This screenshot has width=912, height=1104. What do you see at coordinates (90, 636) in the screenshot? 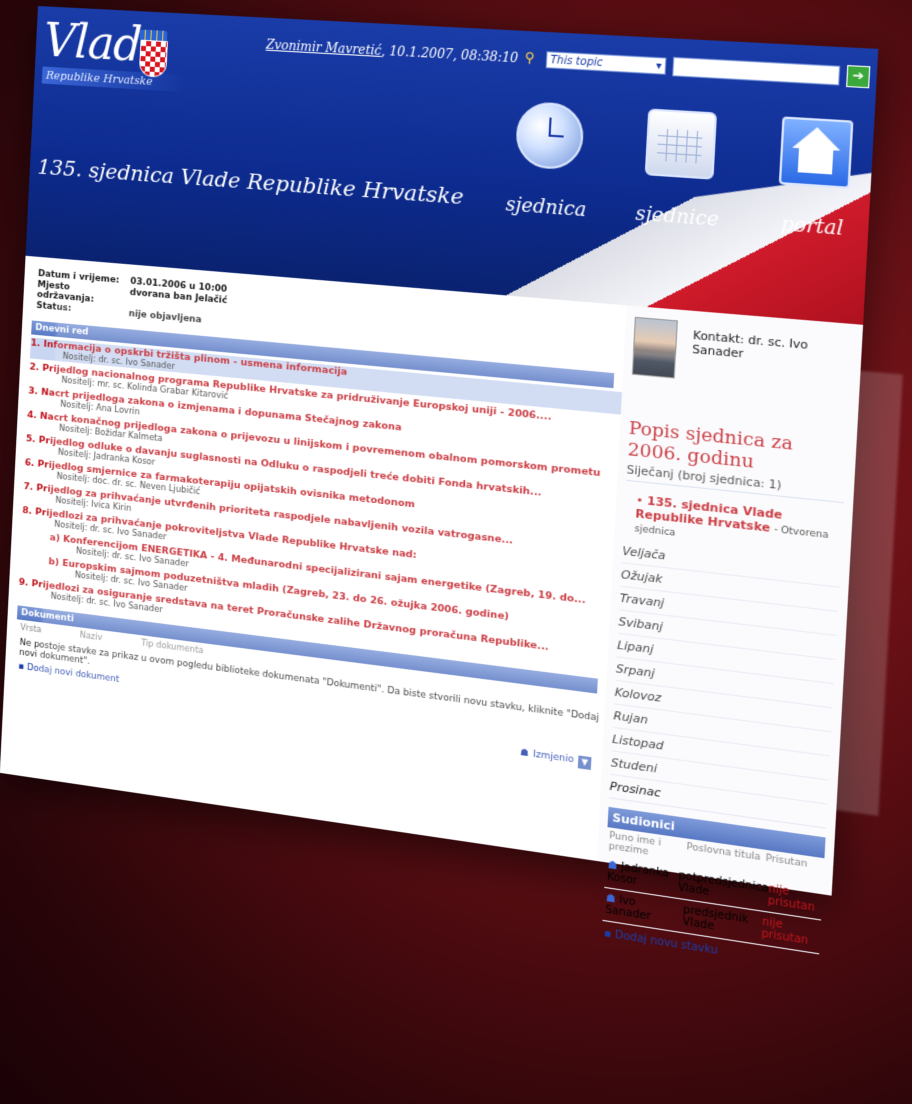
I see `col-name: Naziv` at bounding box center [90, 636].